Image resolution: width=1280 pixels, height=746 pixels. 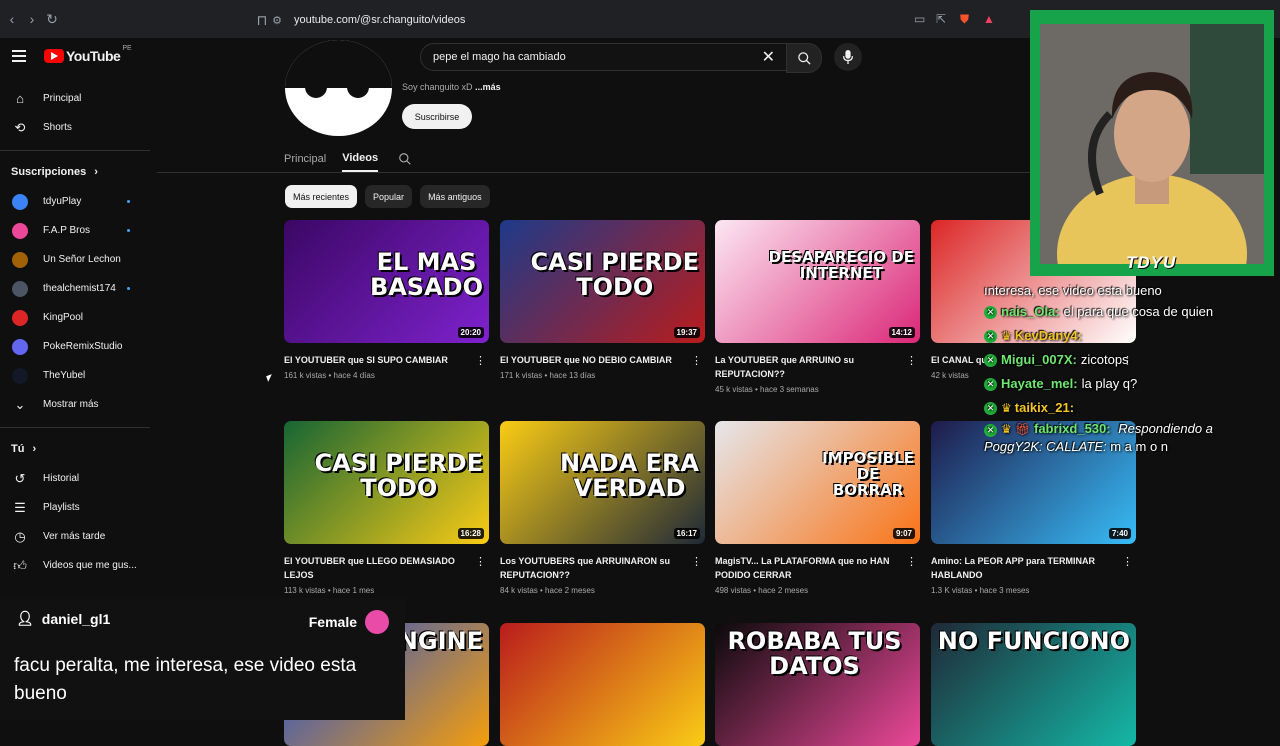 What do you see at coordinates (1033, 641) in the screenshot?
I see `thumbnail-text: NO FUNCIONO` at bounding box center [1033, 641].